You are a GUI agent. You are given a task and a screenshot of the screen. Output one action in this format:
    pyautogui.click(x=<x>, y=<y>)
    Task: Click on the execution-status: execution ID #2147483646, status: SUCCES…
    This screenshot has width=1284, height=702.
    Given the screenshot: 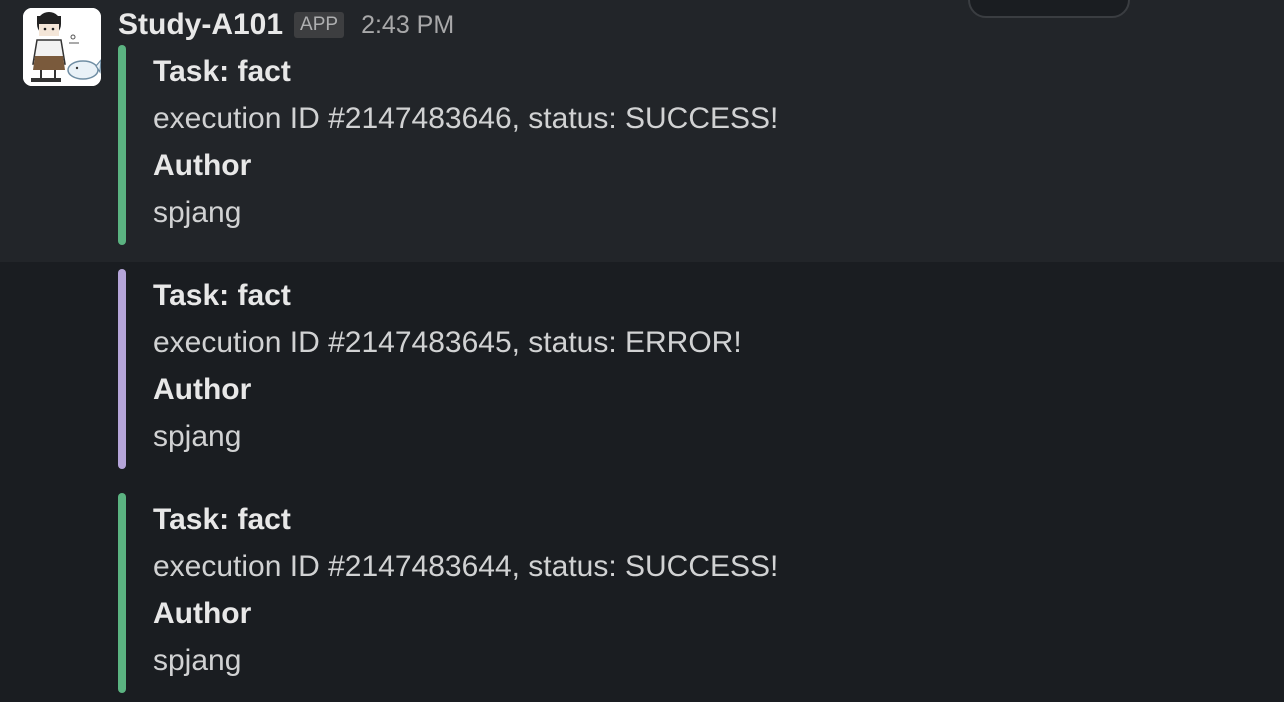 What is the action you would take?
    pyautogui.click(x=466, y=118)
    